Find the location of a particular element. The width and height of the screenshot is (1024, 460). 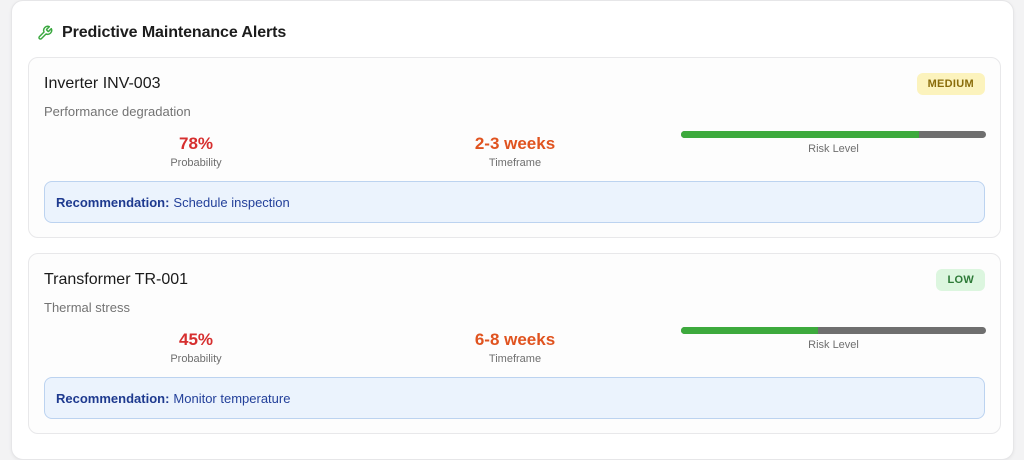

timeframe-metric: 2-3 weeks Timeframe is located at coordinates (515, 151).